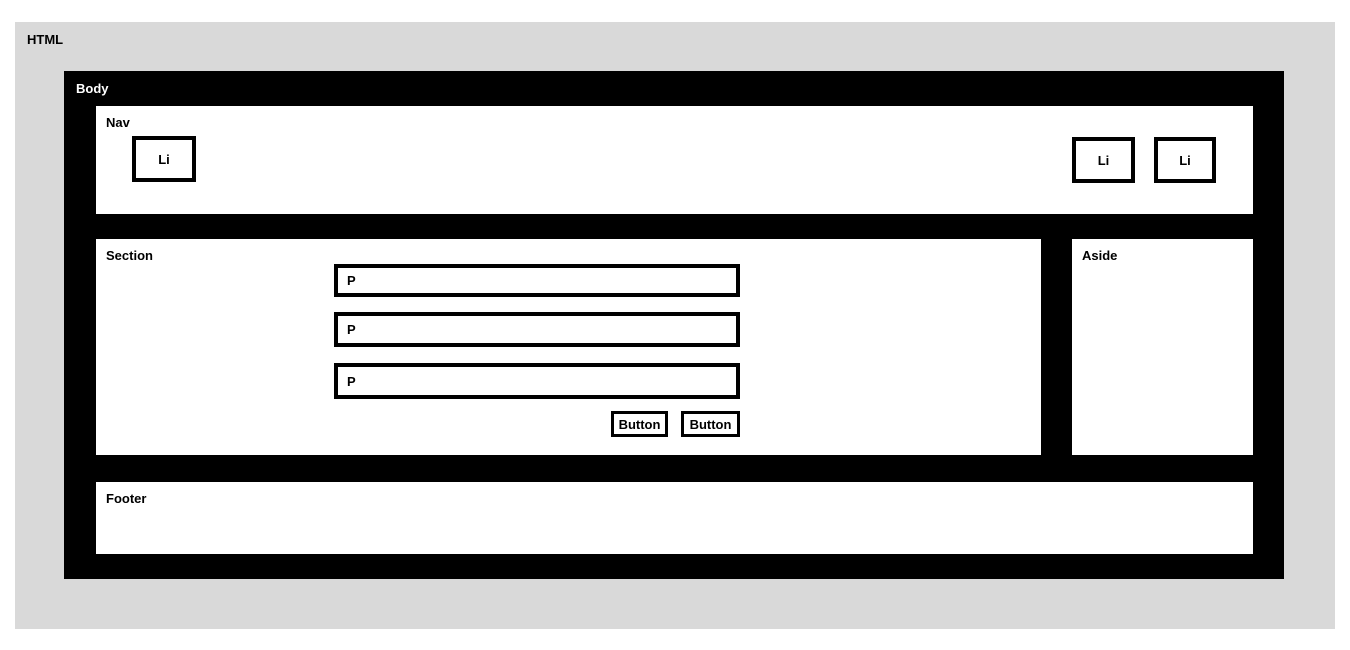  Describe the element at coordinates (1162, 347) in the screenshot. I see `aside-container: Aside` at that location.